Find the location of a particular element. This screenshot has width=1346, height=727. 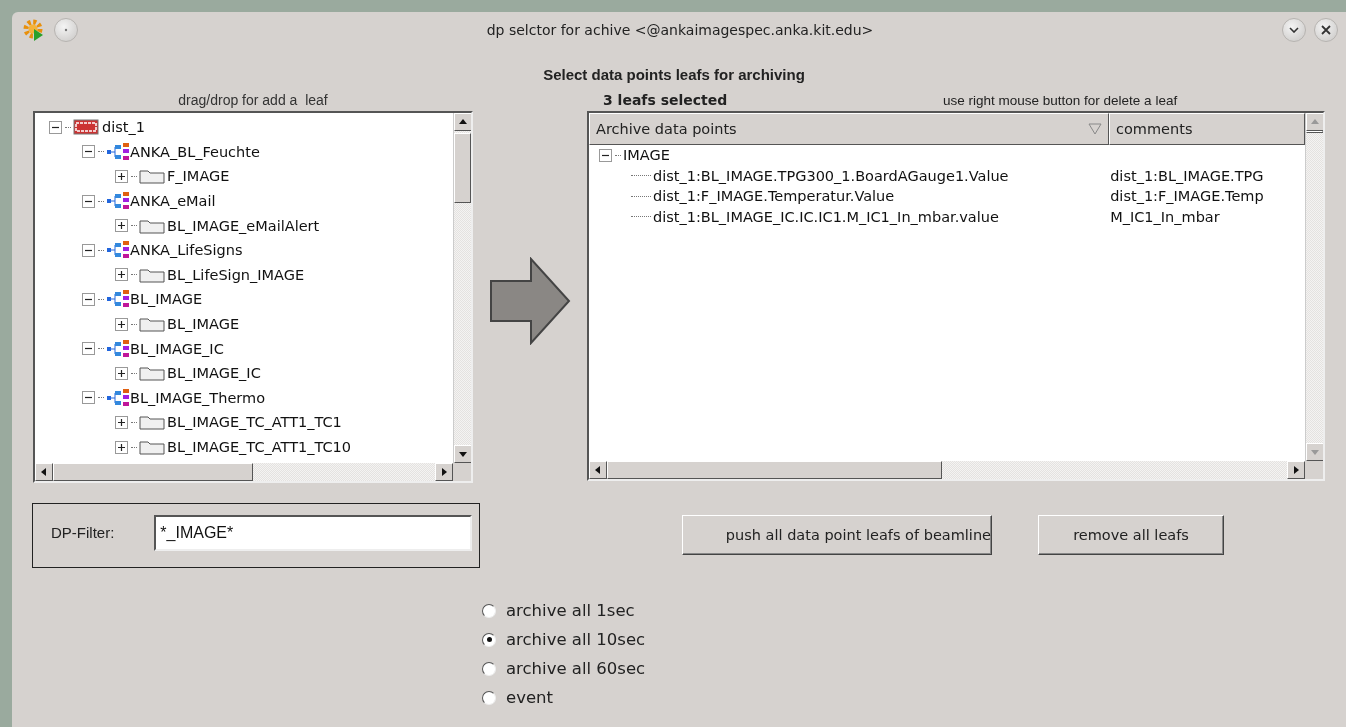

archive-mode-option: archive all 1sec is located at coordinates (914, 610).